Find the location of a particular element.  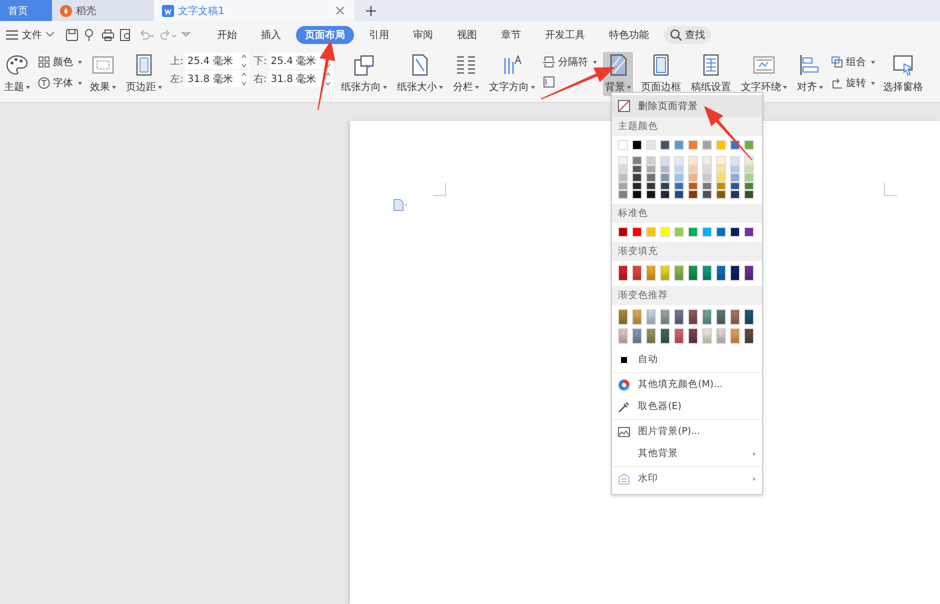

ribbon-tab: 审阅 is located at coordinates (423, 35).